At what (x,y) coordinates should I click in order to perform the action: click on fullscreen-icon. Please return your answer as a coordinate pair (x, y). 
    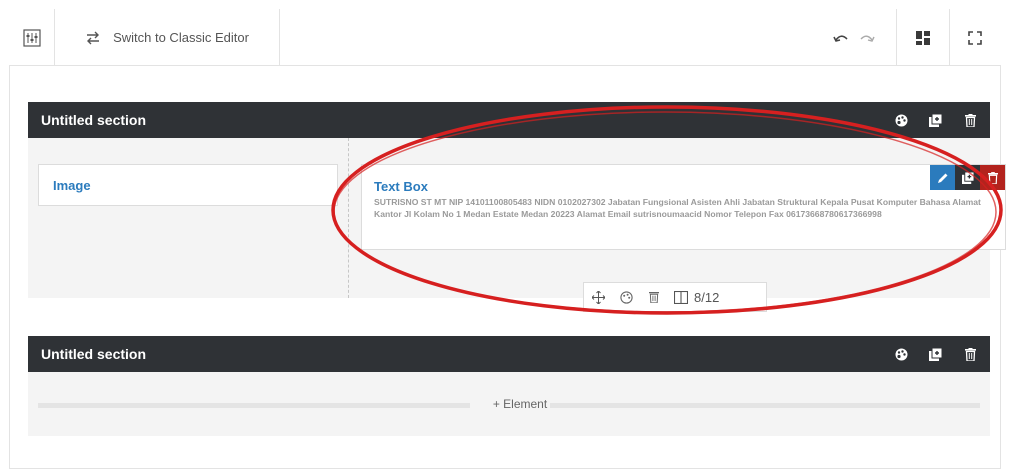
    Looking at the image, I should click on (975, 37).